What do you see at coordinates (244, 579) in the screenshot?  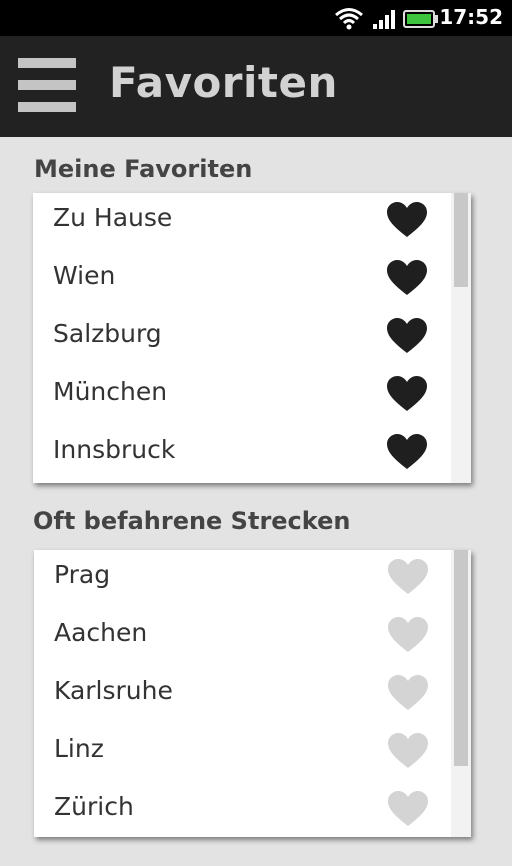 I see `list-item-prag: Prag` at bounding box center [244, 579].